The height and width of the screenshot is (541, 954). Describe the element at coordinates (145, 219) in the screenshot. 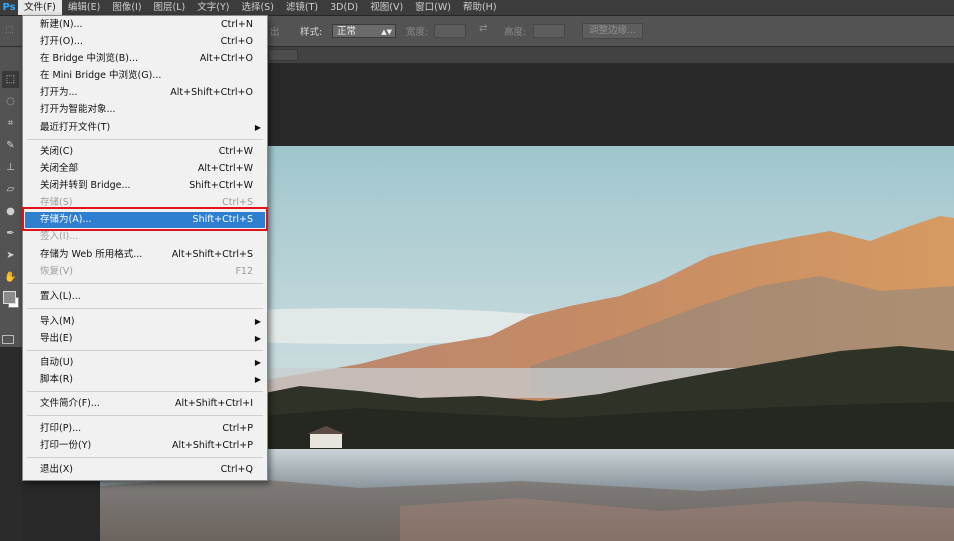

I see `save-as-callout-box` at that location.